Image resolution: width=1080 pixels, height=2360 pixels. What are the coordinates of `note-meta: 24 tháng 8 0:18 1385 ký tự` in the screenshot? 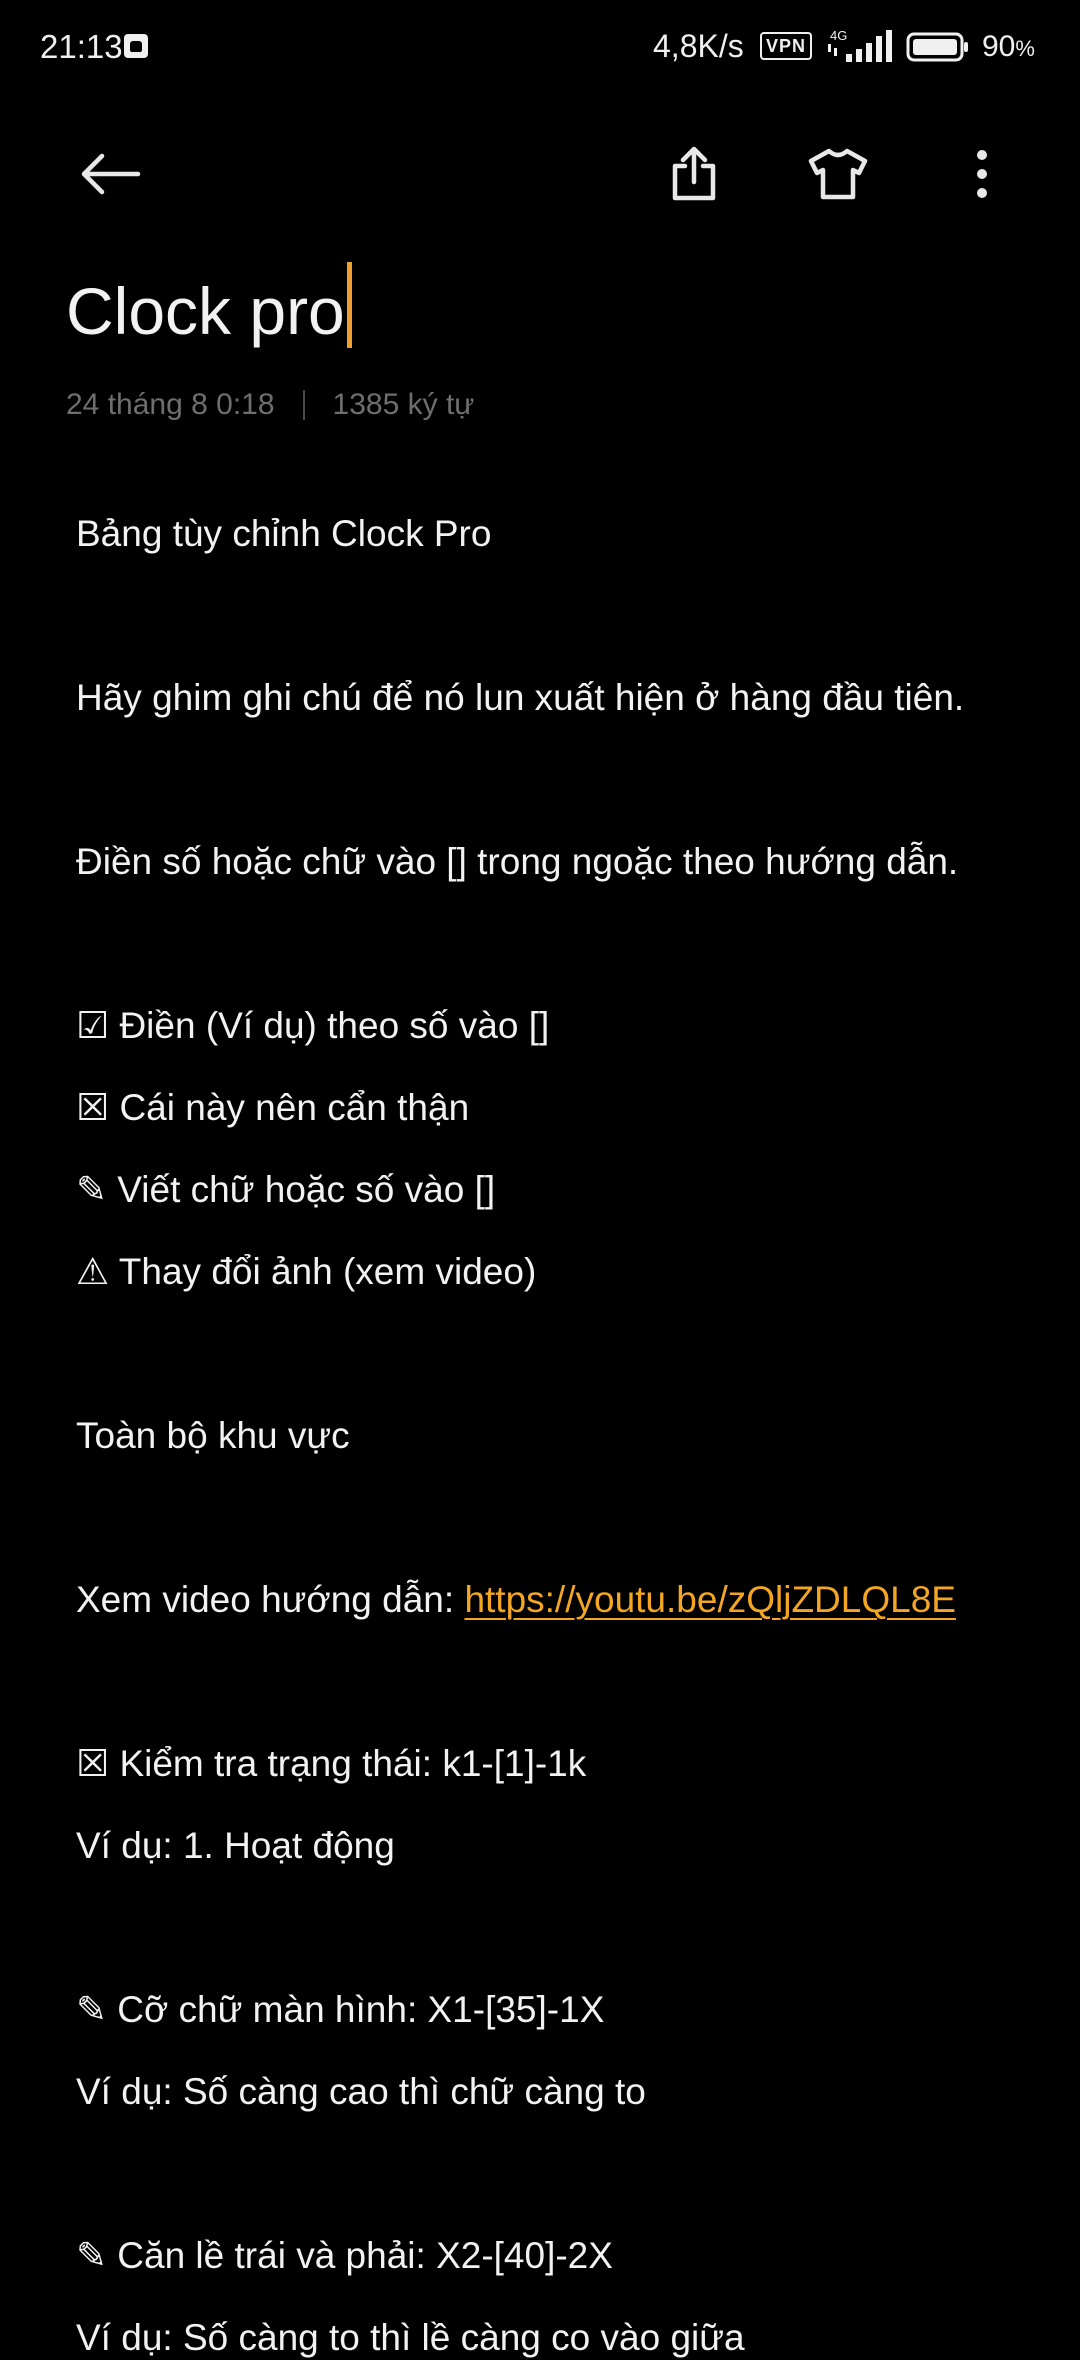 It's located at (270, 405).